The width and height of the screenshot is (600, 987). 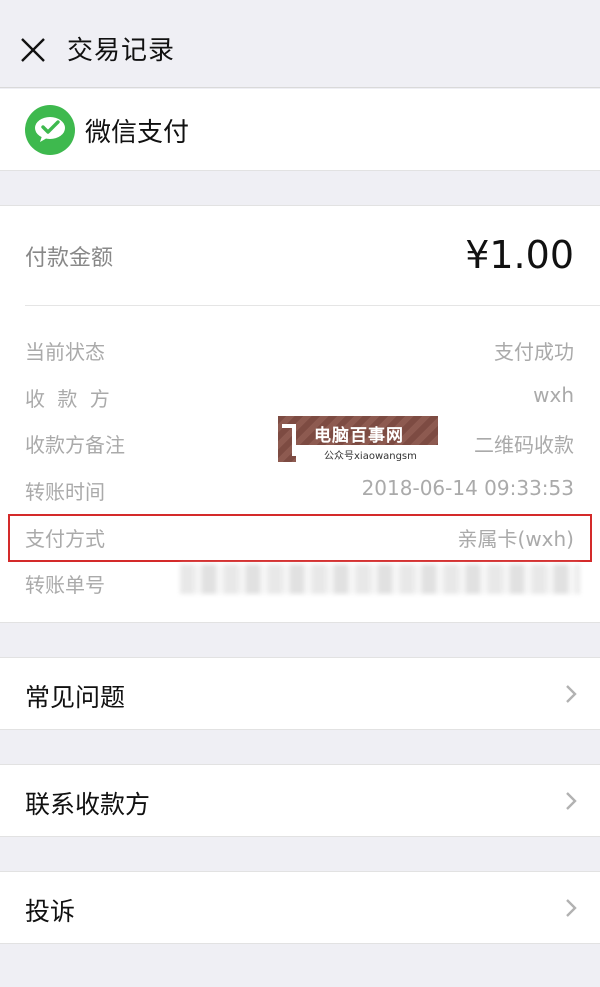 What do you see at coordinates (519, 255) in the screenshot?
I see `amount-value: ¥1.00` at bounding box center [519, 255].